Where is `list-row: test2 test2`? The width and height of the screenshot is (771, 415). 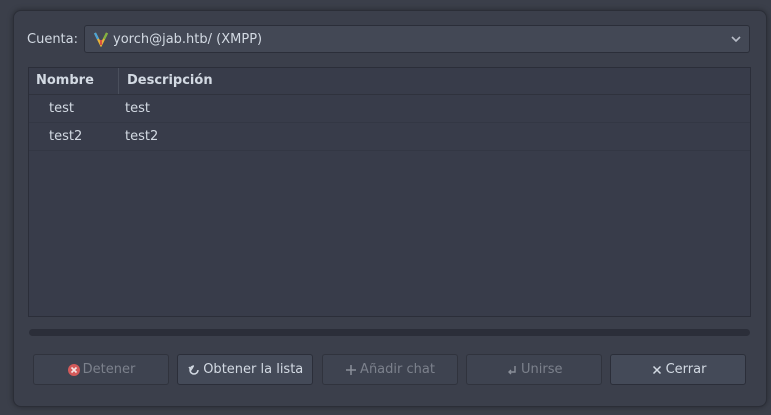
list-row: test2 test2 is located at coordinates (389, 137).